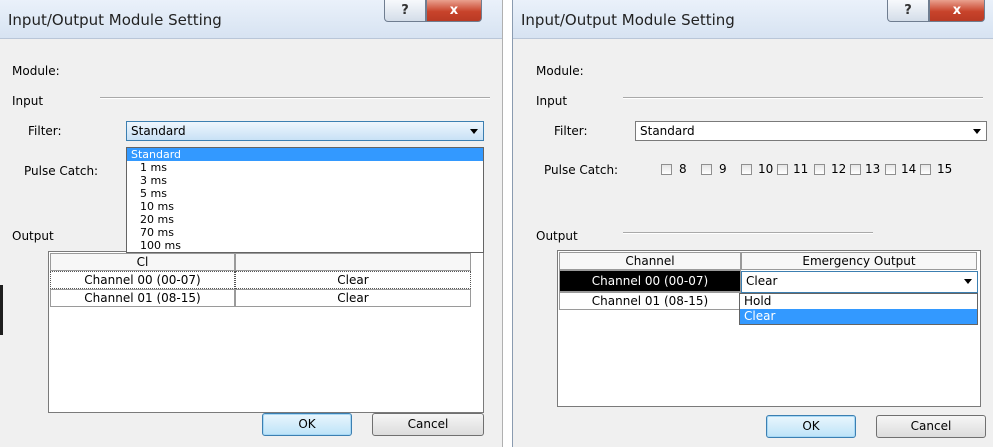 This screenshot has width=993, height=447. What do you see at coordinates (858, 301) in the screenshot?
I see `emergency-option-hold: Hold` at bounding box center [858, 301].